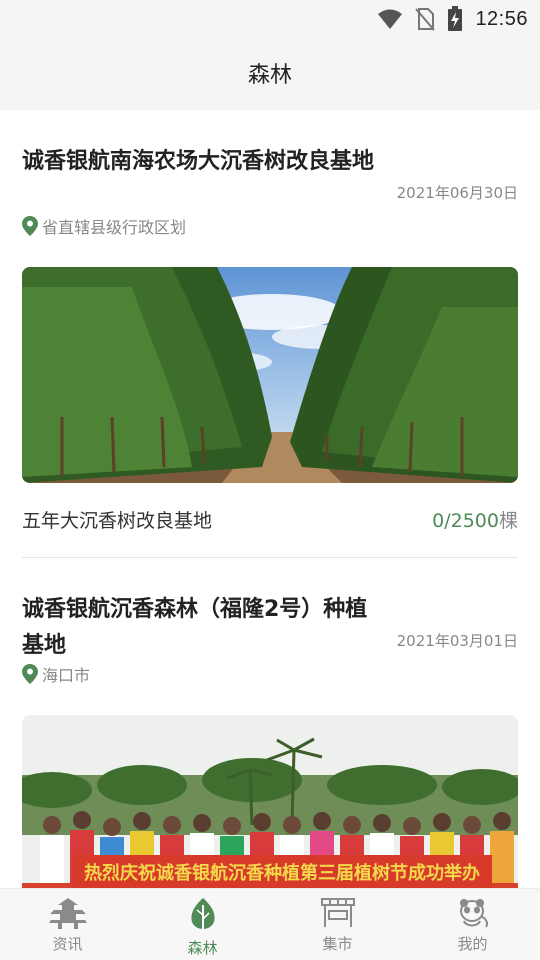 Image resolution: width=540 pixels, height=960 pixels. Describe the element at coordinates (455, 18) in the screenshot. I see `battery-charging-icon` at that location.